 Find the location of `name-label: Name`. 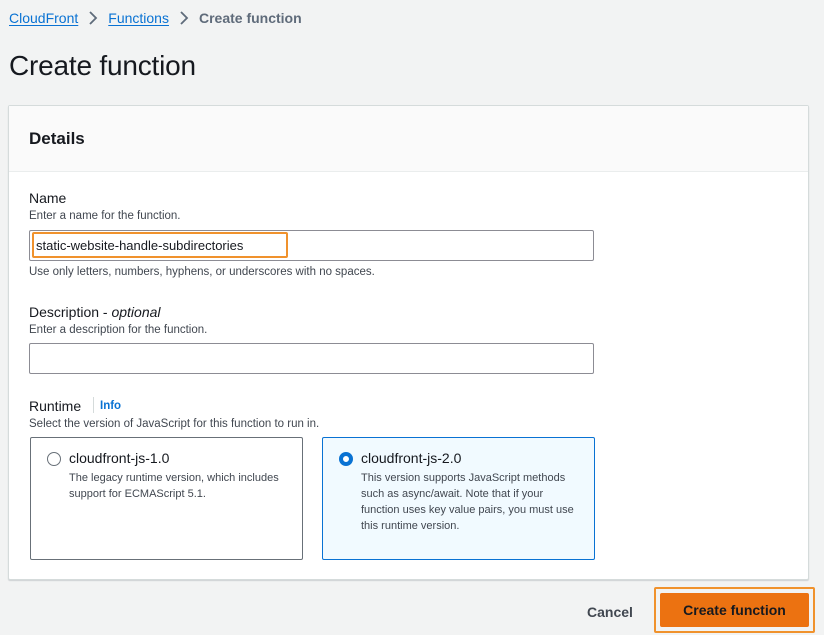

name-label: Name is located at coordinates (48, 198).